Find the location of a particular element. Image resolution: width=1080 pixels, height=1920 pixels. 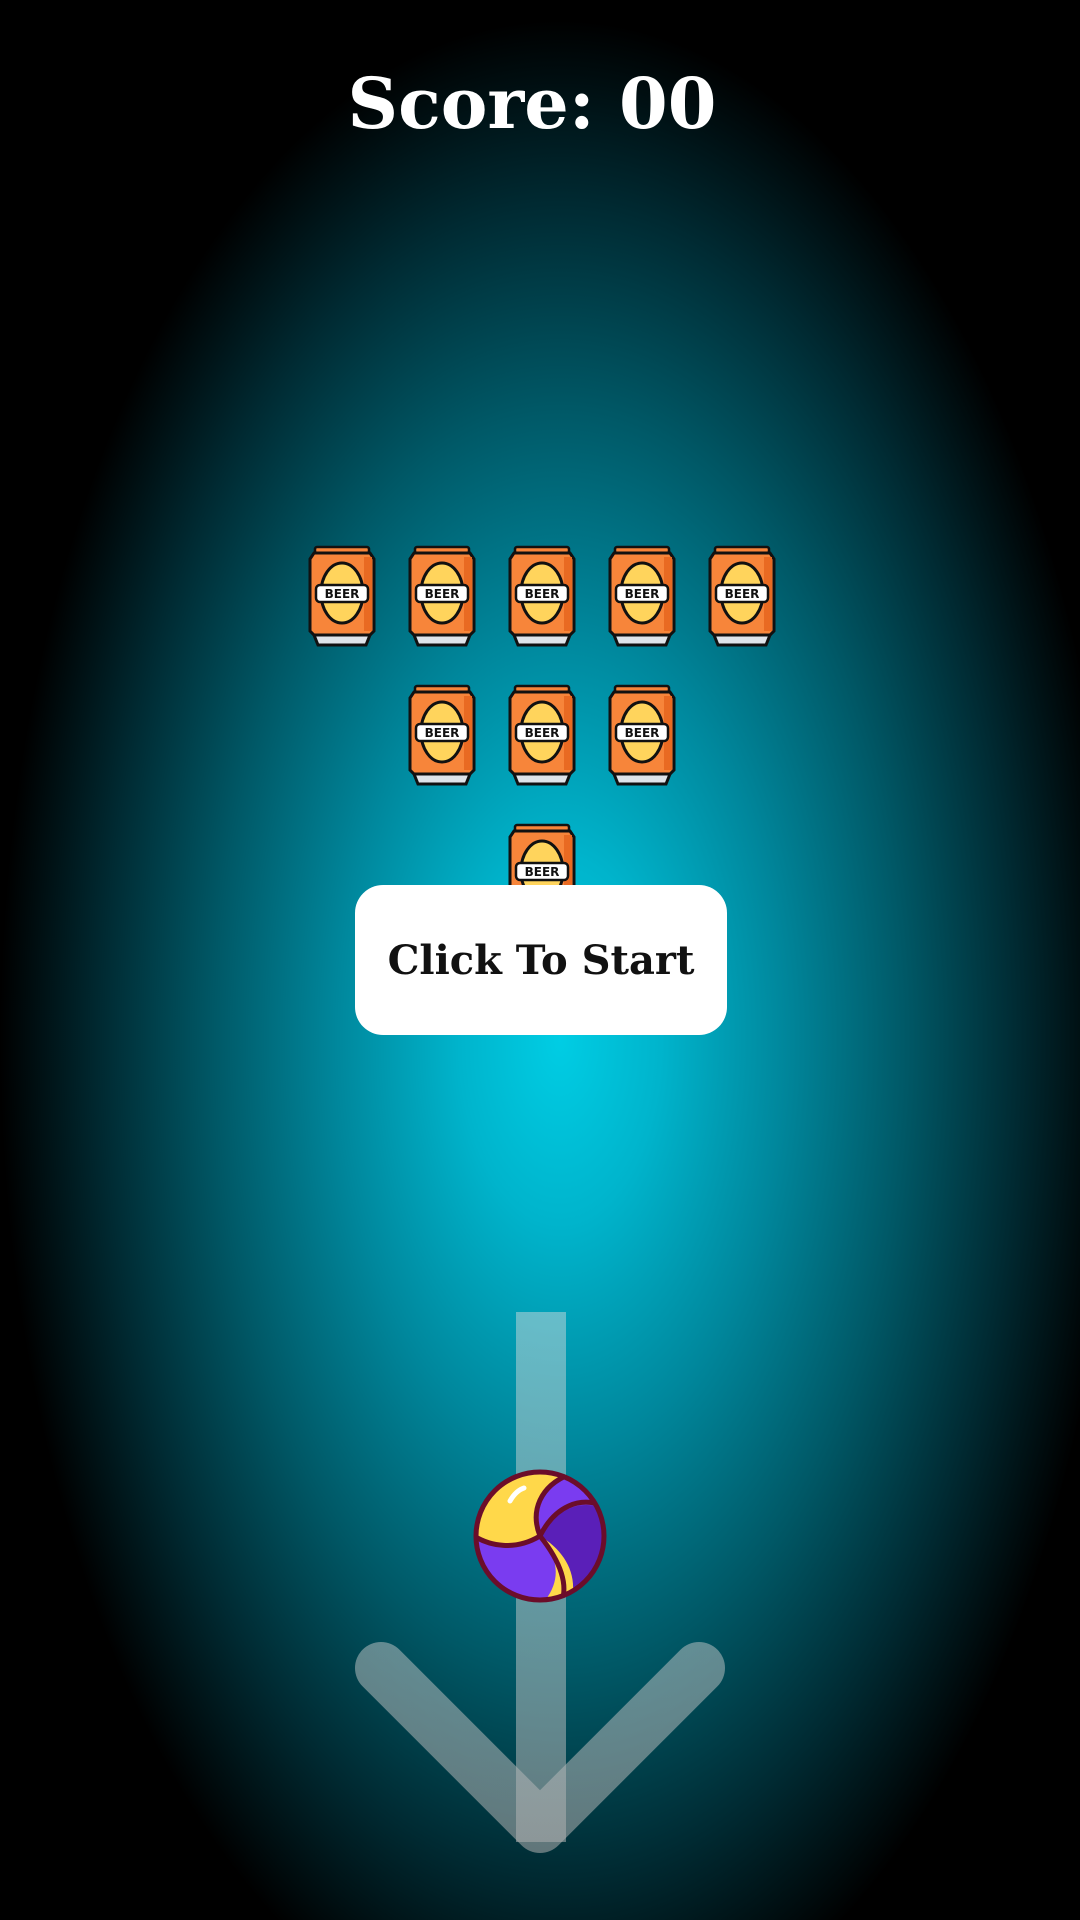

start-button: Click To Start is located at coordinates (541, 960).